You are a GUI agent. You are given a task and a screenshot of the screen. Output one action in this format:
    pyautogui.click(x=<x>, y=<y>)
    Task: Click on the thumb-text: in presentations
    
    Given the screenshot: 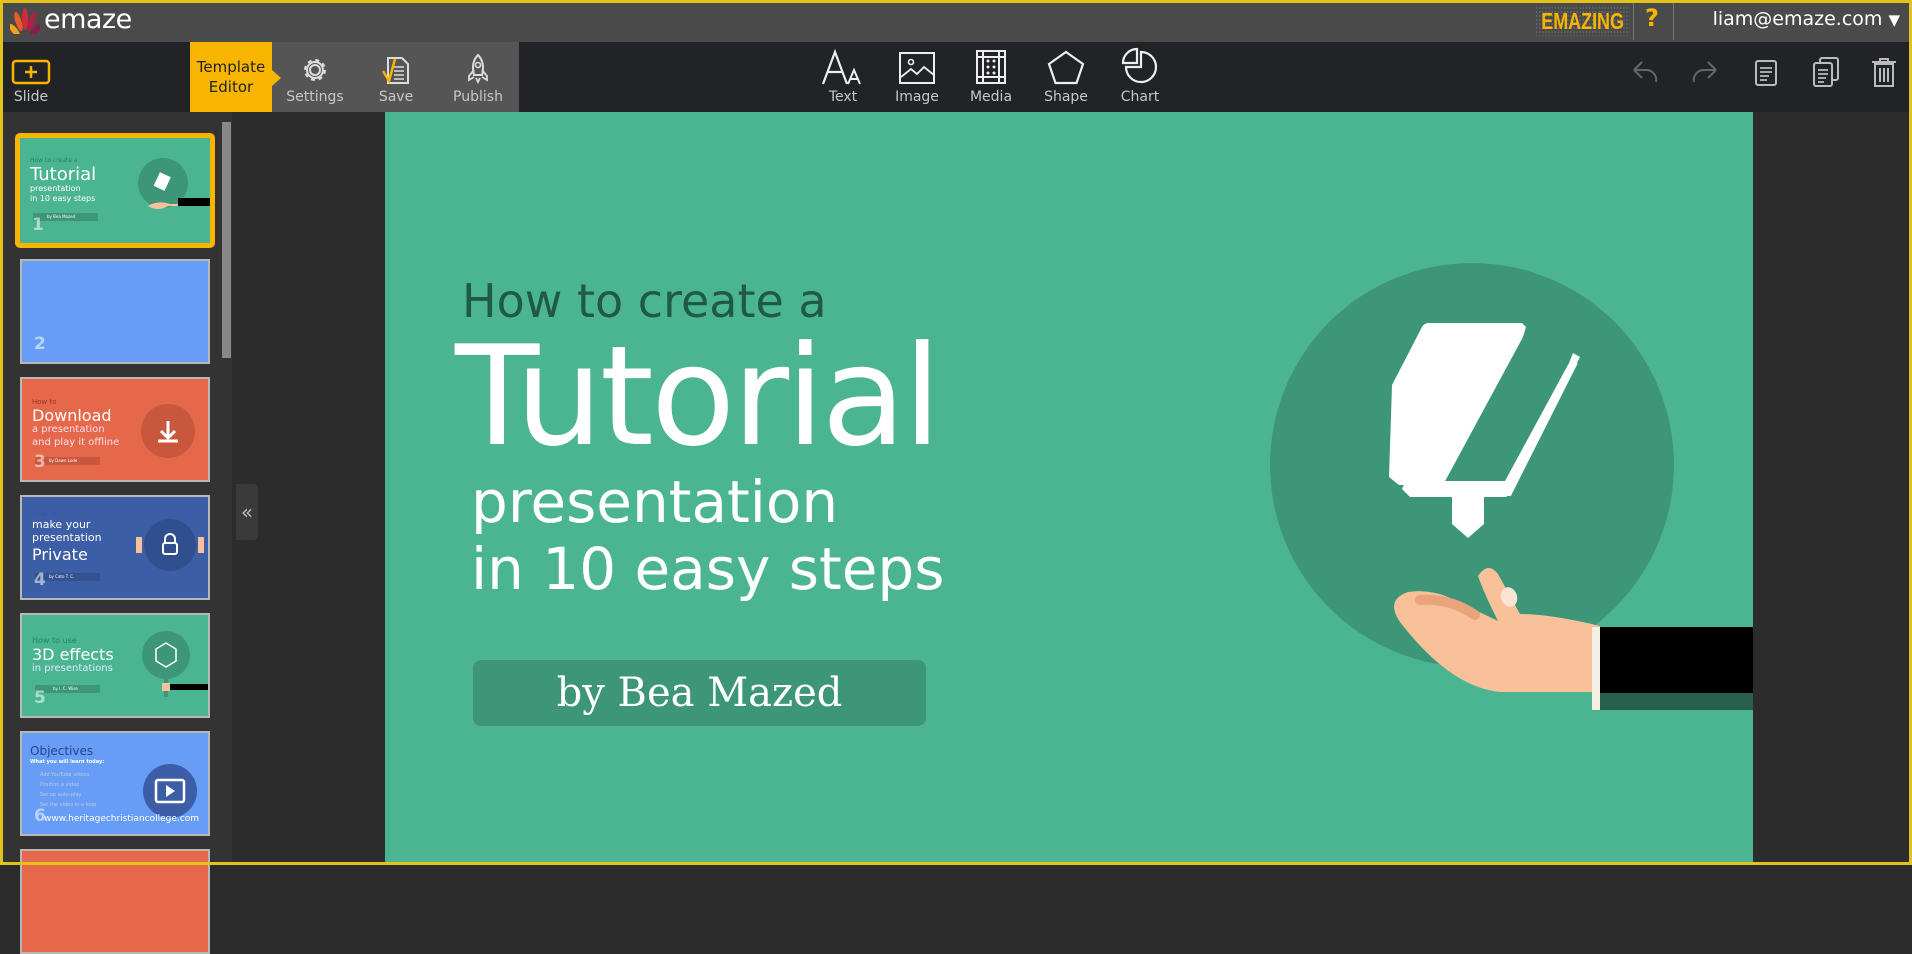 What is the action you would take?
    pyautogui.click(x=72, y=668)
    